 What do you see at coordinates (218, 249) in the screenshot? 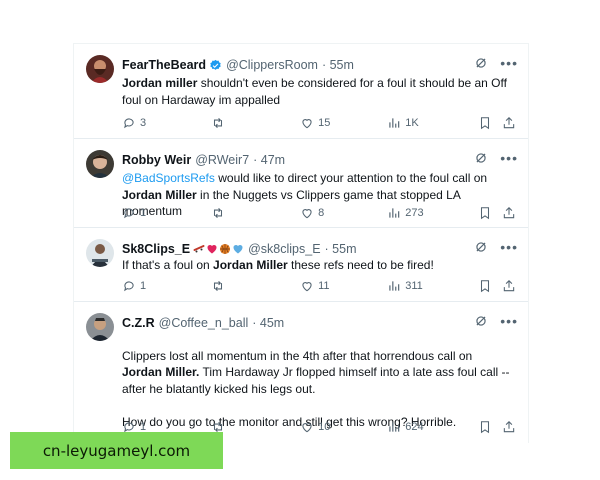
I see `name-emojis` at bounding box center [218, 249].